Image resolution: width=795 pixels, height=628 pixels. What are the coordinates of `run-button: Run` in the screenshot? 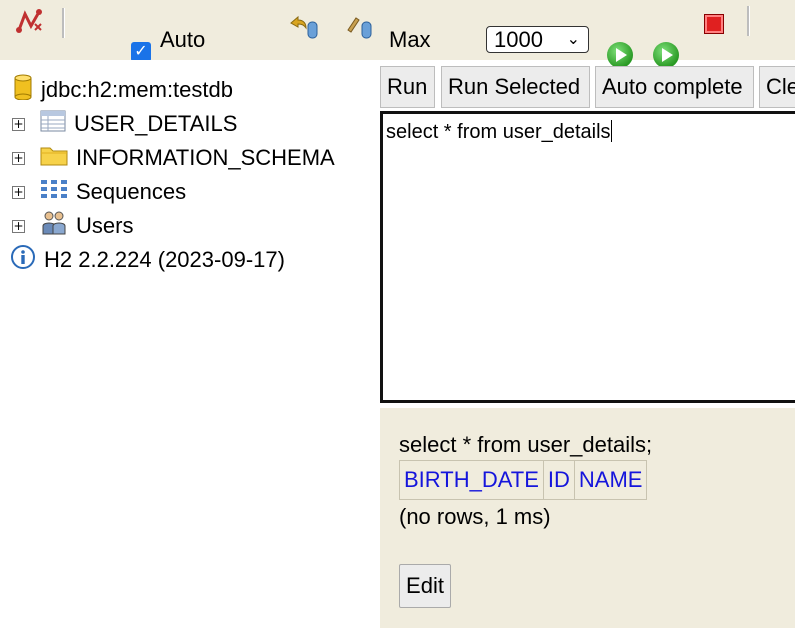 It's located at (407, 87).